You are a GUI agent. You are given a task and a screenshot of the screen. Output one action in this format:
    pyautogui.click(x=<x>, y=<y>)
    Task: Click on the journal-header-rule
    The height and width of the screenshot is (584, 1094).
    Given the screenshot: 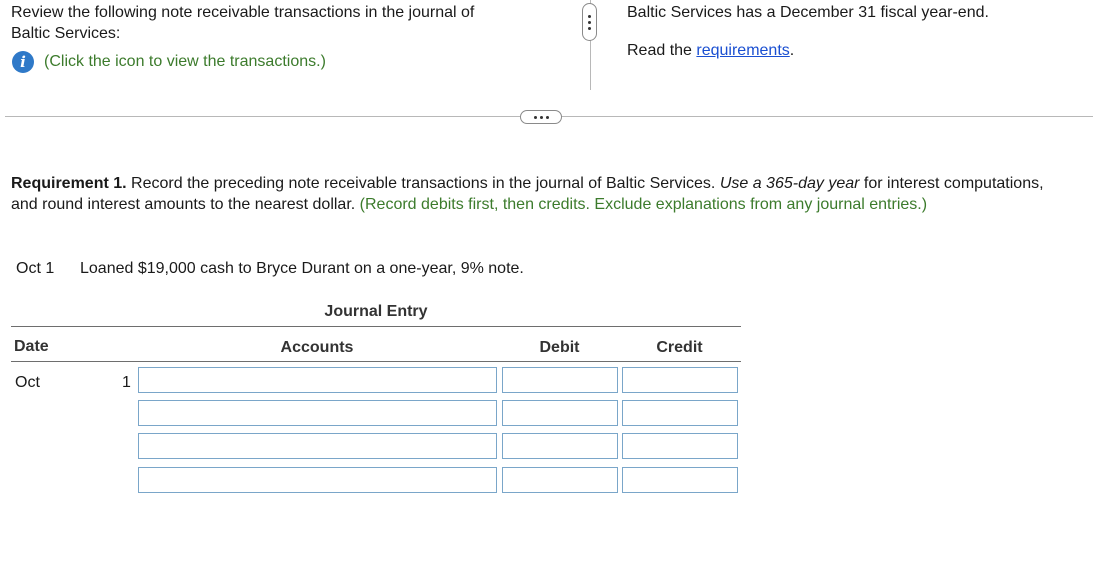 What is the action you would take?
    pyautogui.click(x=376, y=361)
    